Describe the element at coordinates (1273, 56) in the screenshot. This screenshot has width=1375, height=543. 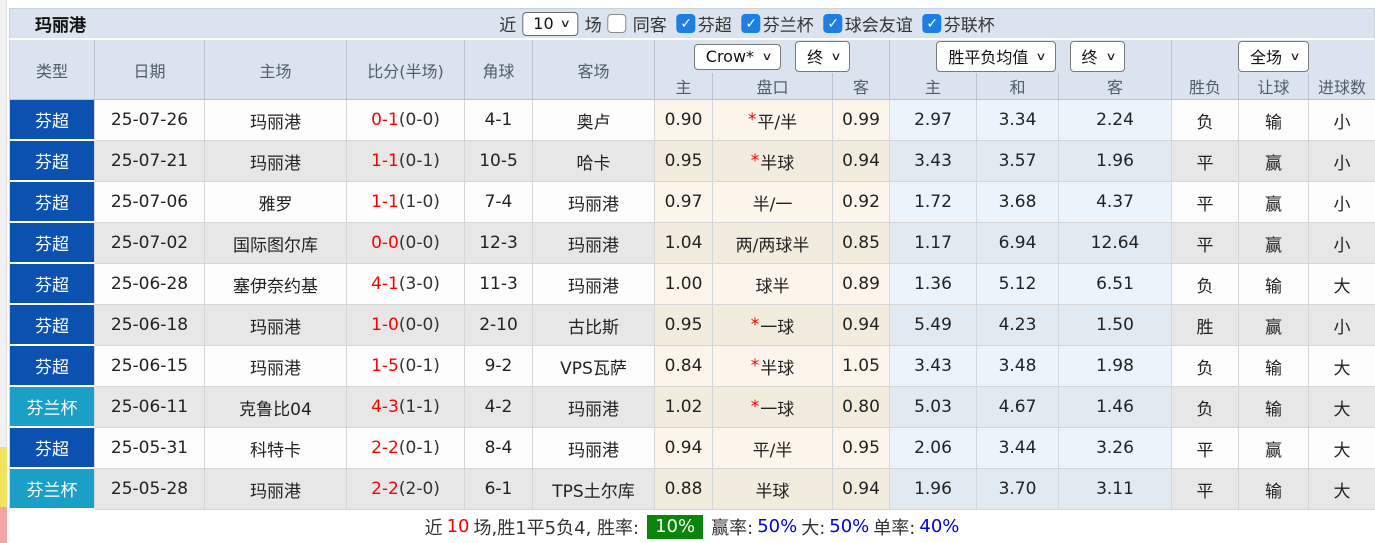
I see `scope-select: 全场 ∨` at that location.